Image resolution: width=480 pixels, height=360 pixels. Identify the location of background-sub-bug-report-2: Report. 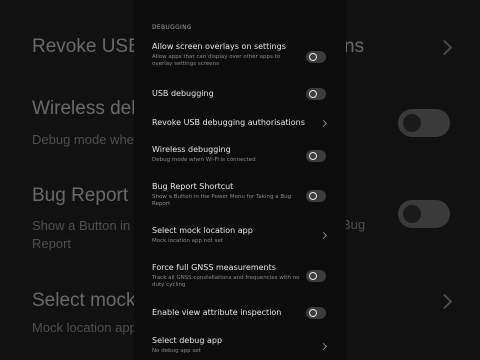
(52, 243).